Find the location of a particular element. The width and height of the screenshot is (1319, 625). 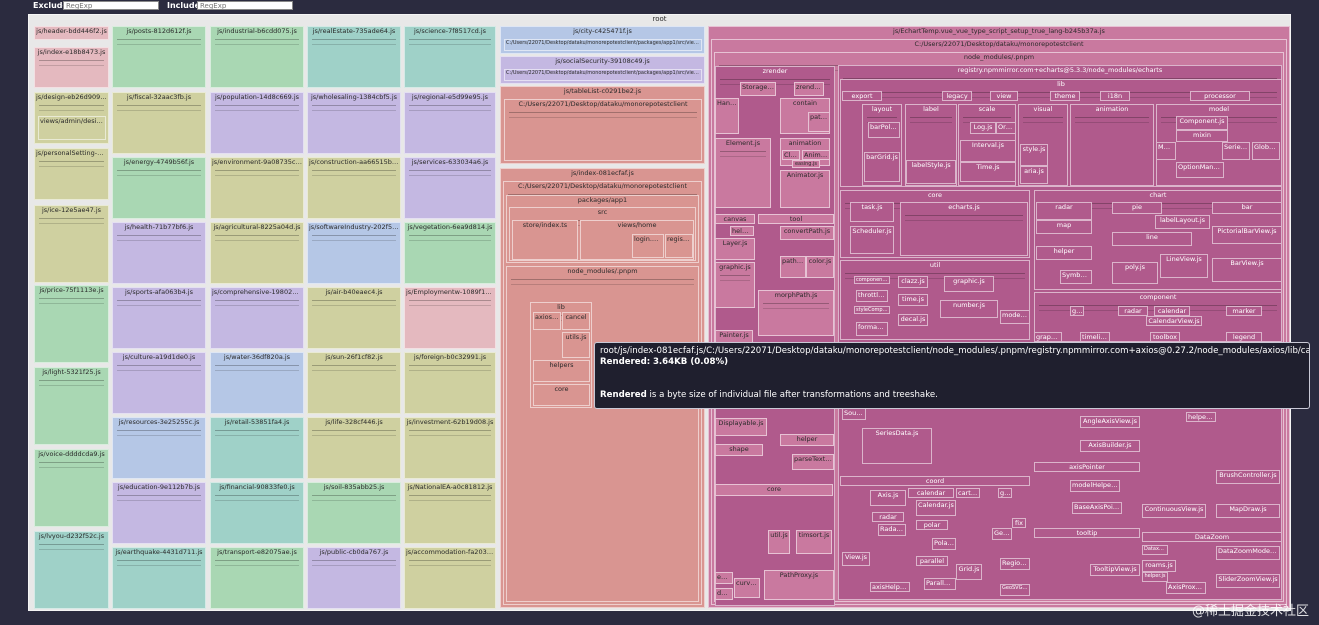

treemap-tile: AngleAxisView.js is located at coordinates (1110, 422).